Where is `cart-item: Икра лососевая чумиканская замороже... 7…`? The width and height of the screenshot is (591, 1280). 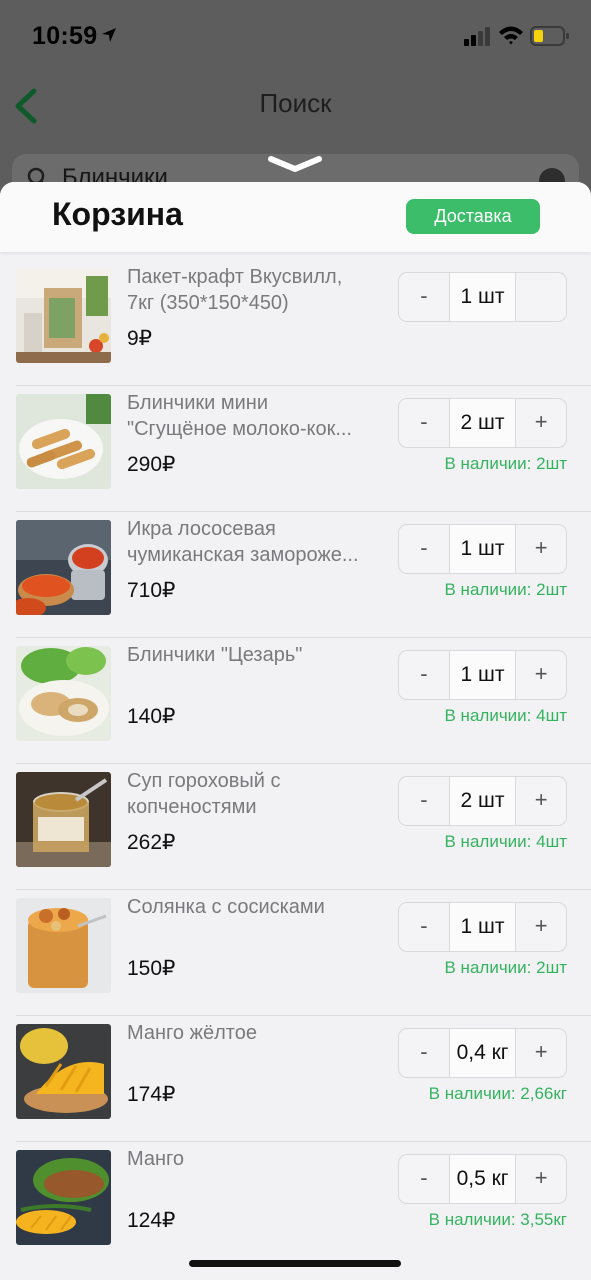 cart-item: Икра лососевая чумиканская замороже... 7… is located at coordinates (295, 575).